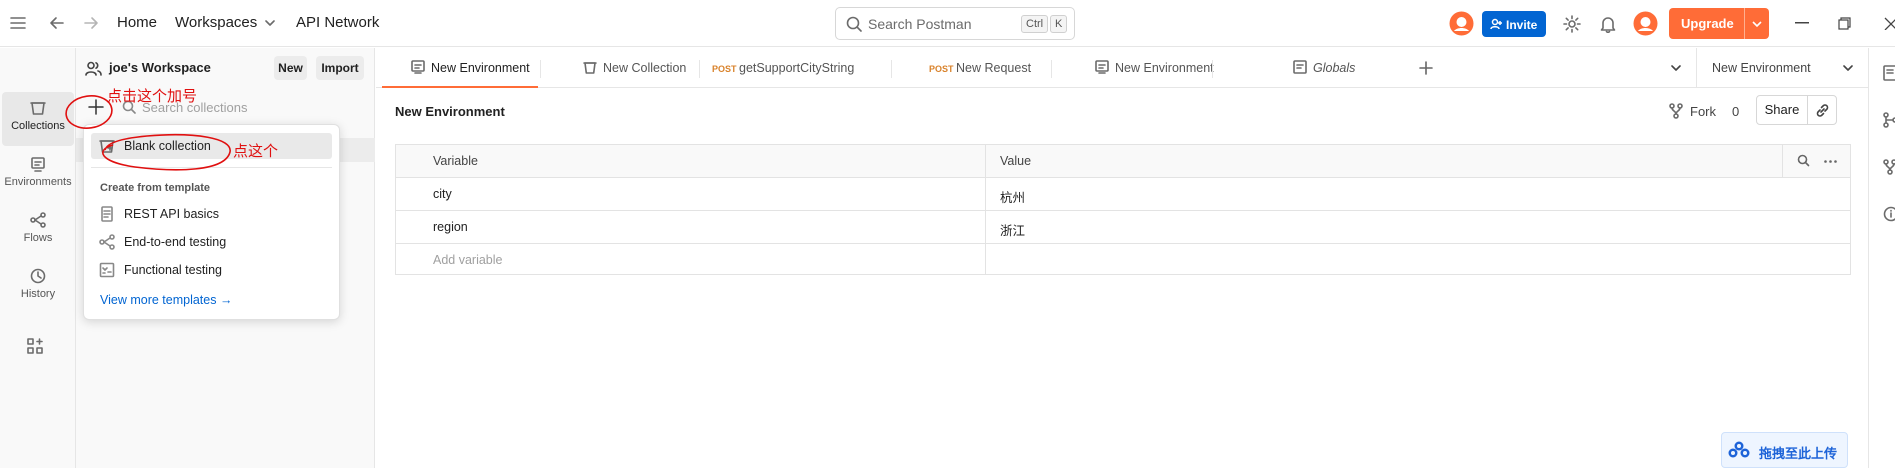 Image resolution: width=1895 pixels, height=468 pixels. What do you see at coordinates (1059, 24) in the screenshot?
I see `kbd-k: K` at bounding box center [1059, 24].